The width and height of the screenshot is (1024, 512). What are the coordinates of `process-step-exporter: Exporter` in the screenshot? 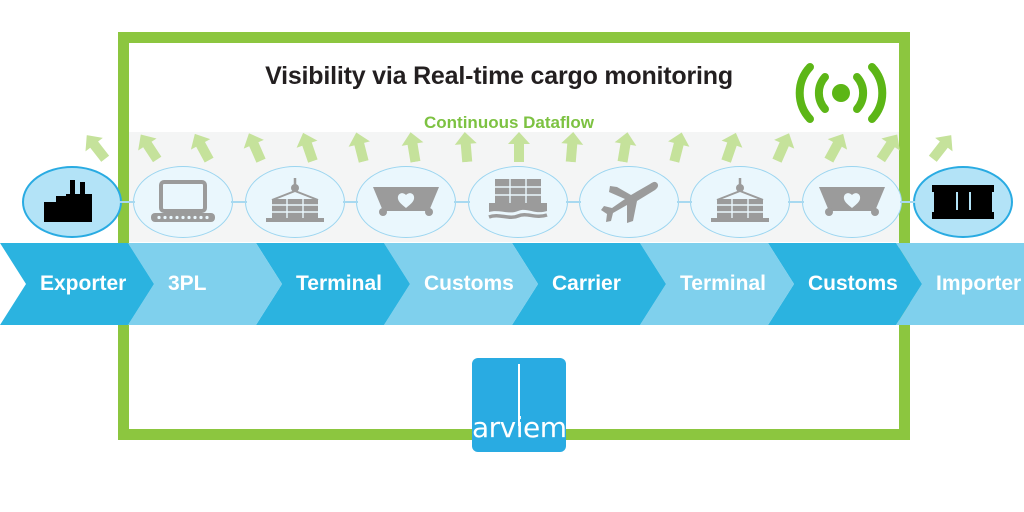 It's located at (77, 284).